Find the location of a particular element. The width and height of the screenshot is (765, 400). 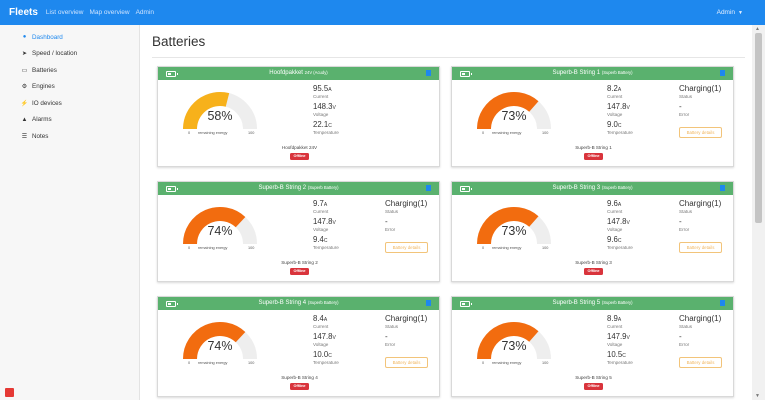

scroll-up-icon: ▲ is located at coordinates (757, 29).